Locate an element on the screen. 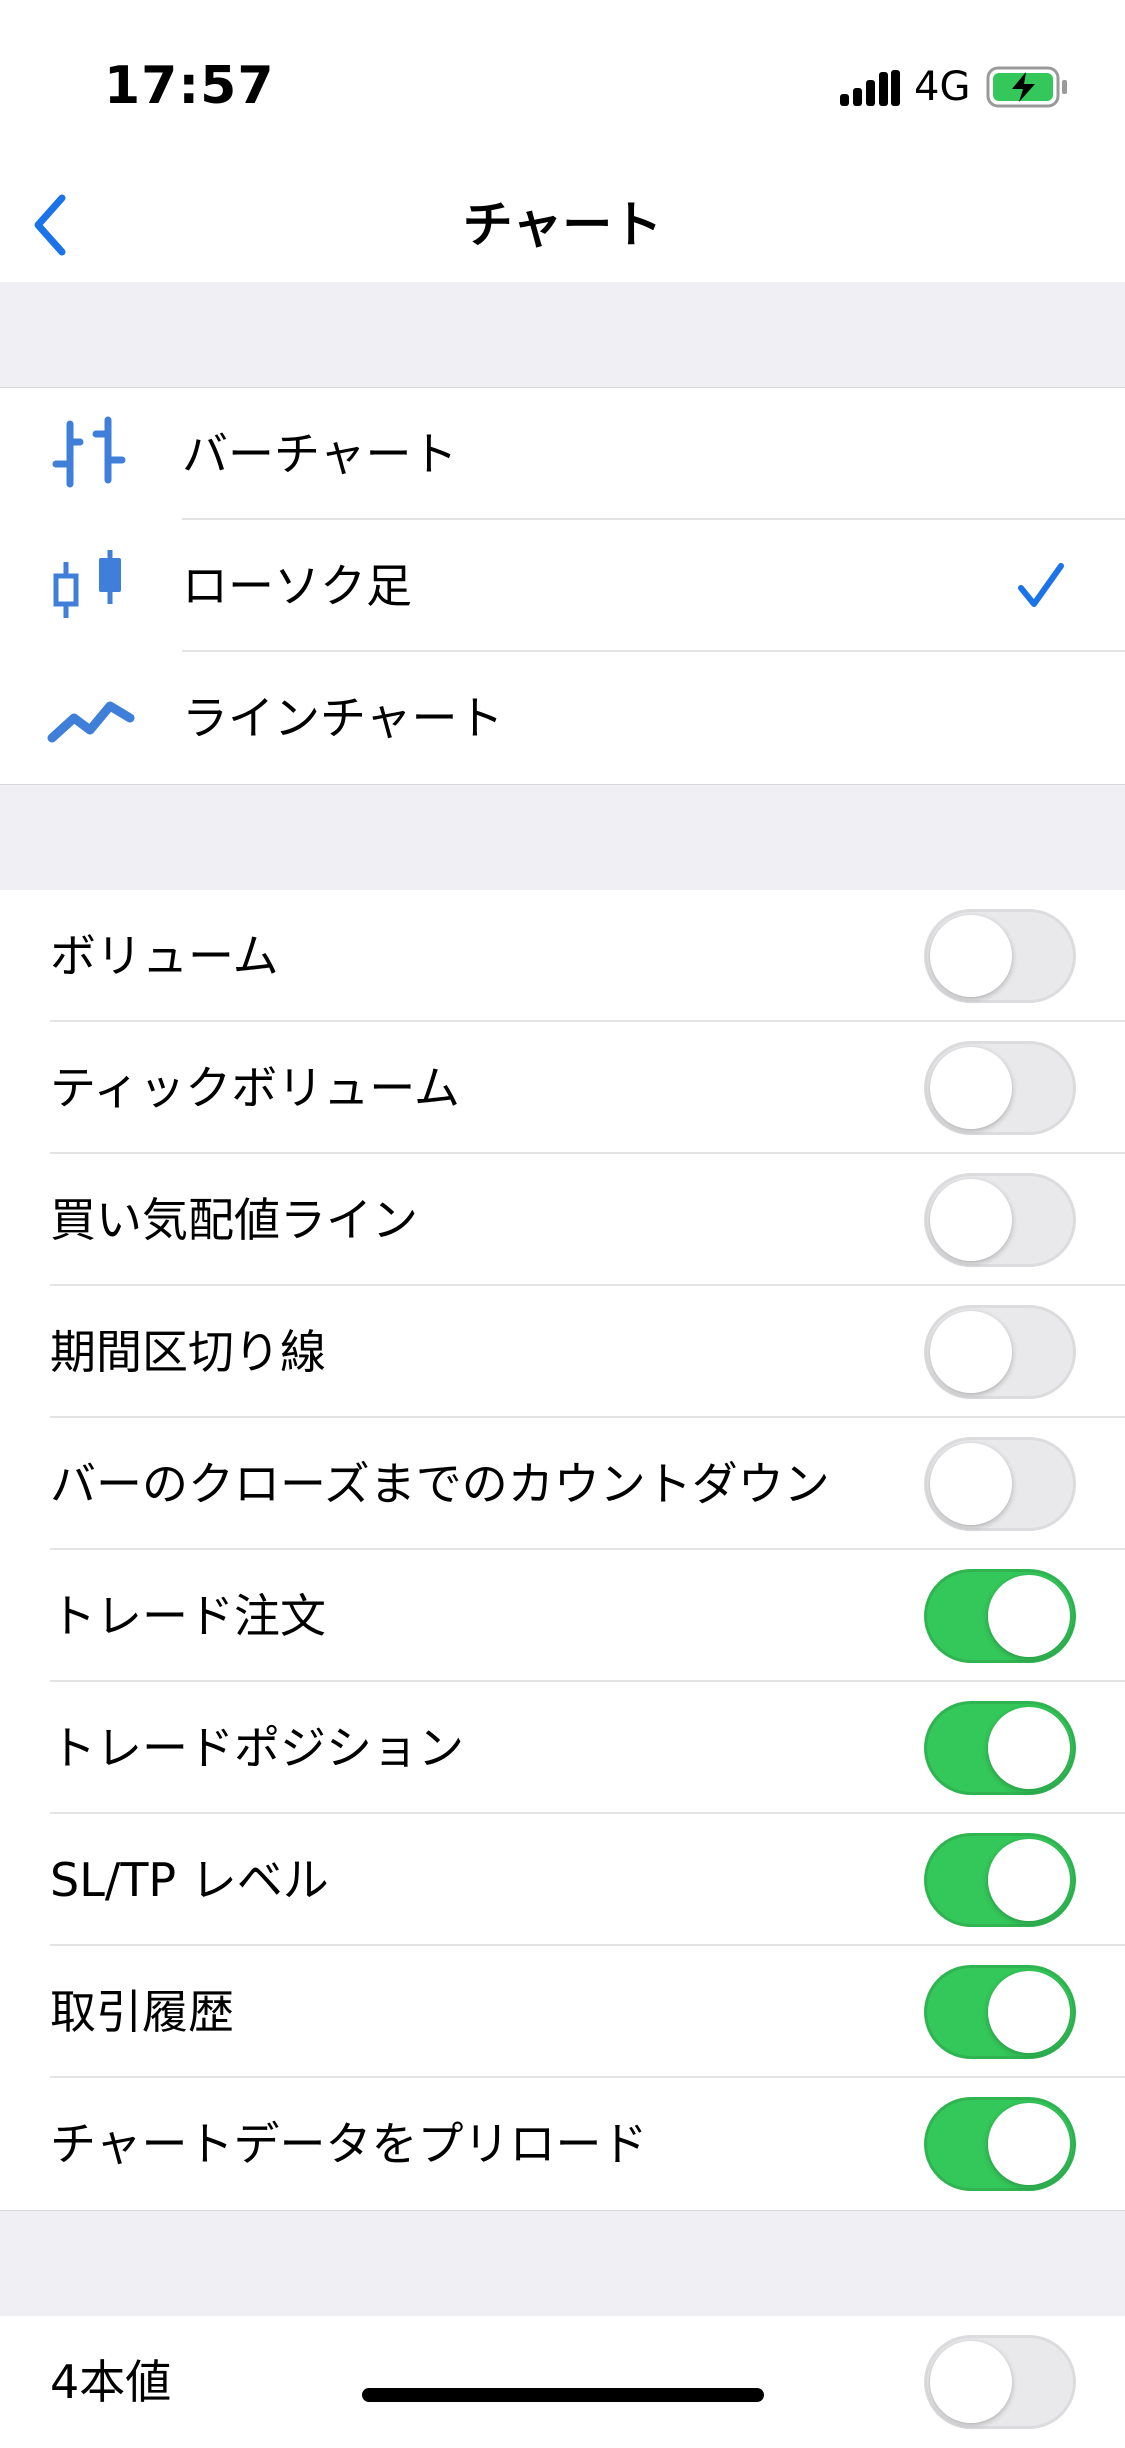  volume-toggle is located at coordinates (1000, 956).